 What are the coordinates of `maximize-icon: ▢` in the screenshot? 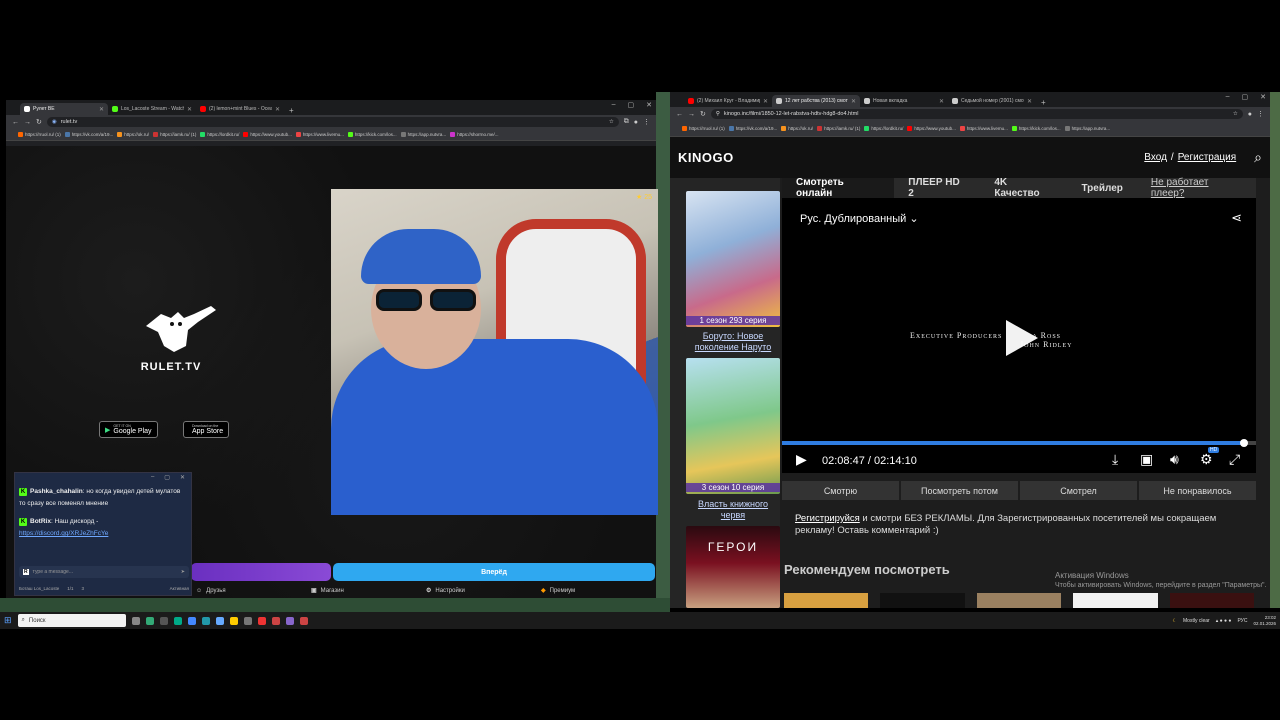 It's located at (631, 105).